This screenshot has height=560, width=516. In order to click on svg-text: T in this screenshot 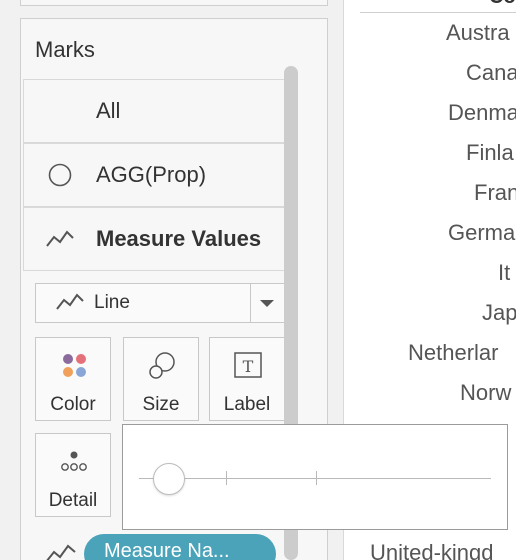, I will do `click(248, 366)`.